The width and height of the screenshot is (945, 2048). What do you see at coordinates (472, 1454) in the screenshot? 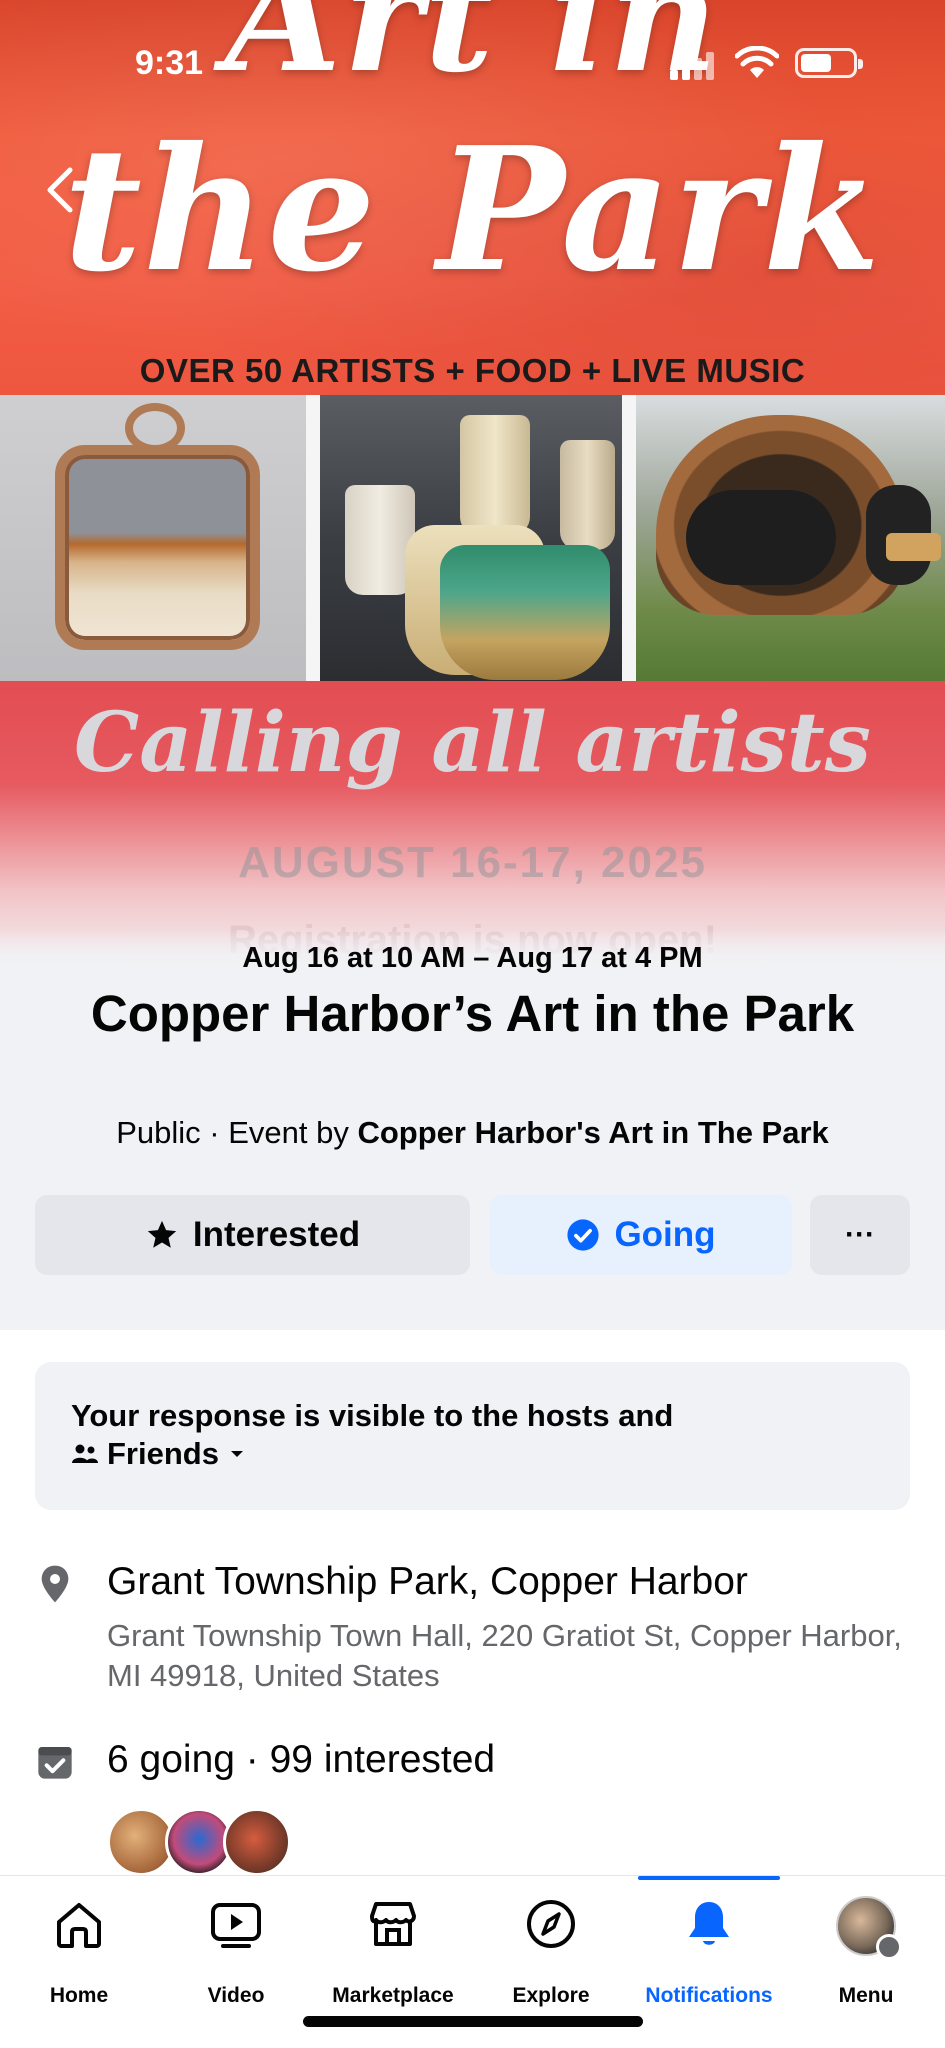
I see `audience-selector: Friends` at bounding box center [472, 1454].